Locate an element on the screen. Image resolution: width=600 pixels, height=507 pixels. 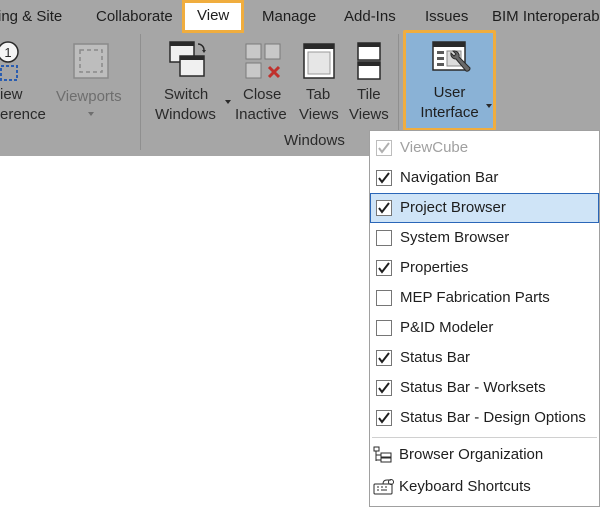
menu-item-label: System Browser is located at coordinates (455, 237).